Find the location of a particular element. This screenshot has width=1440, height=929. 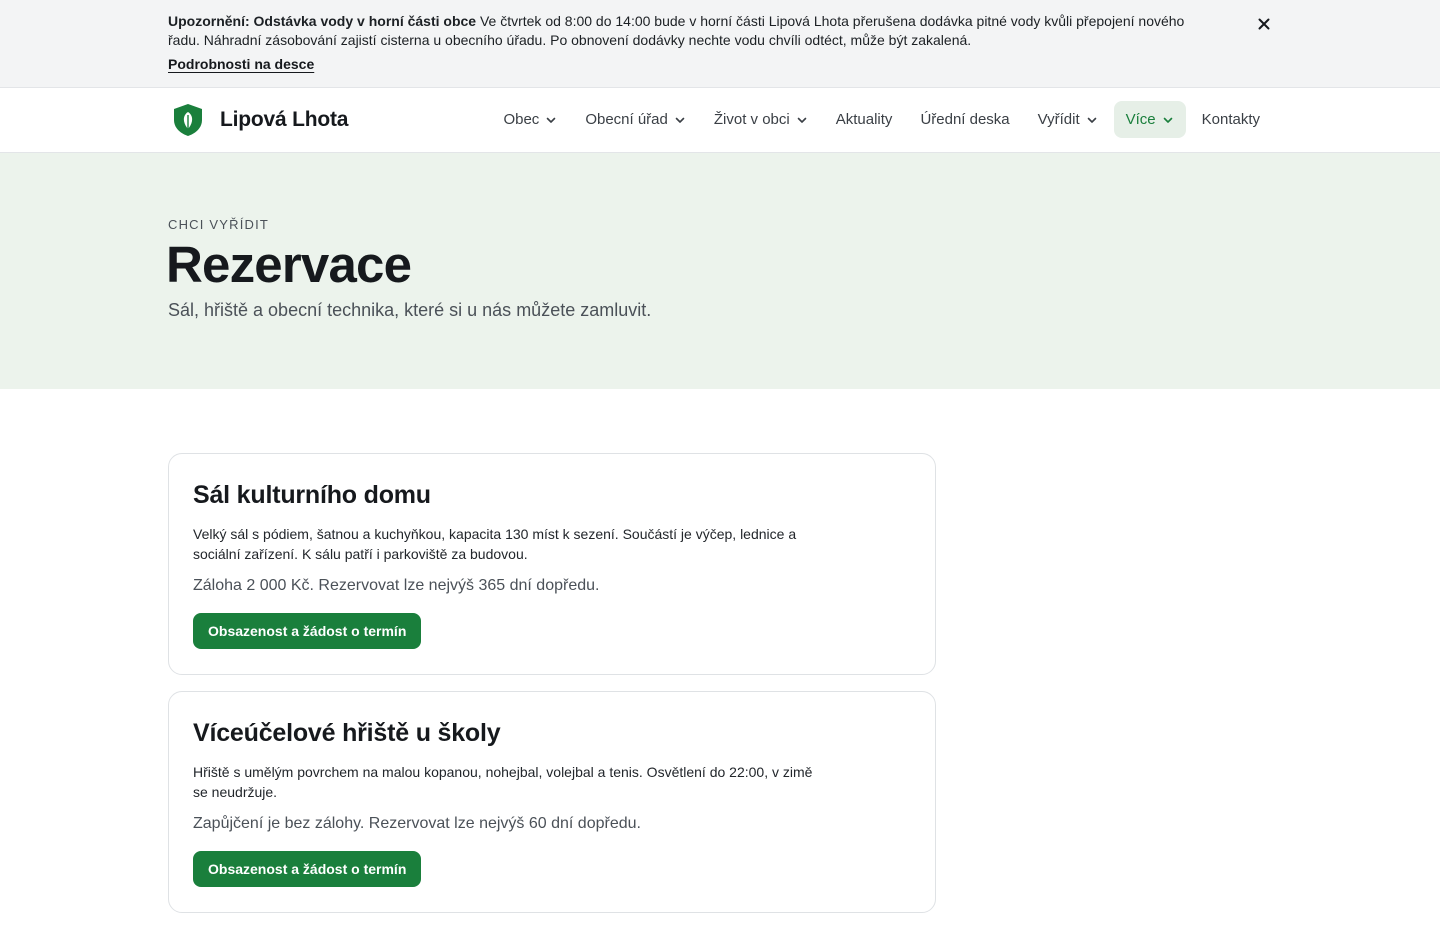

alert-details-link: Podrobnosti na desce is located at coordinates (241, 64).